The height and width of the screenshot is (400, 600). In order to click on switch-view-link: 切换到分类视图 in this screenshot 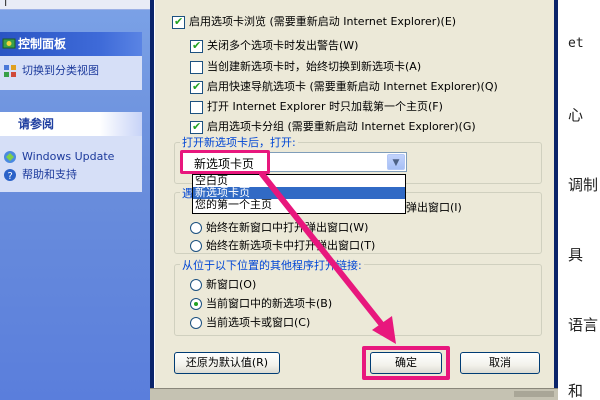, I will do `click(71, 71)`.